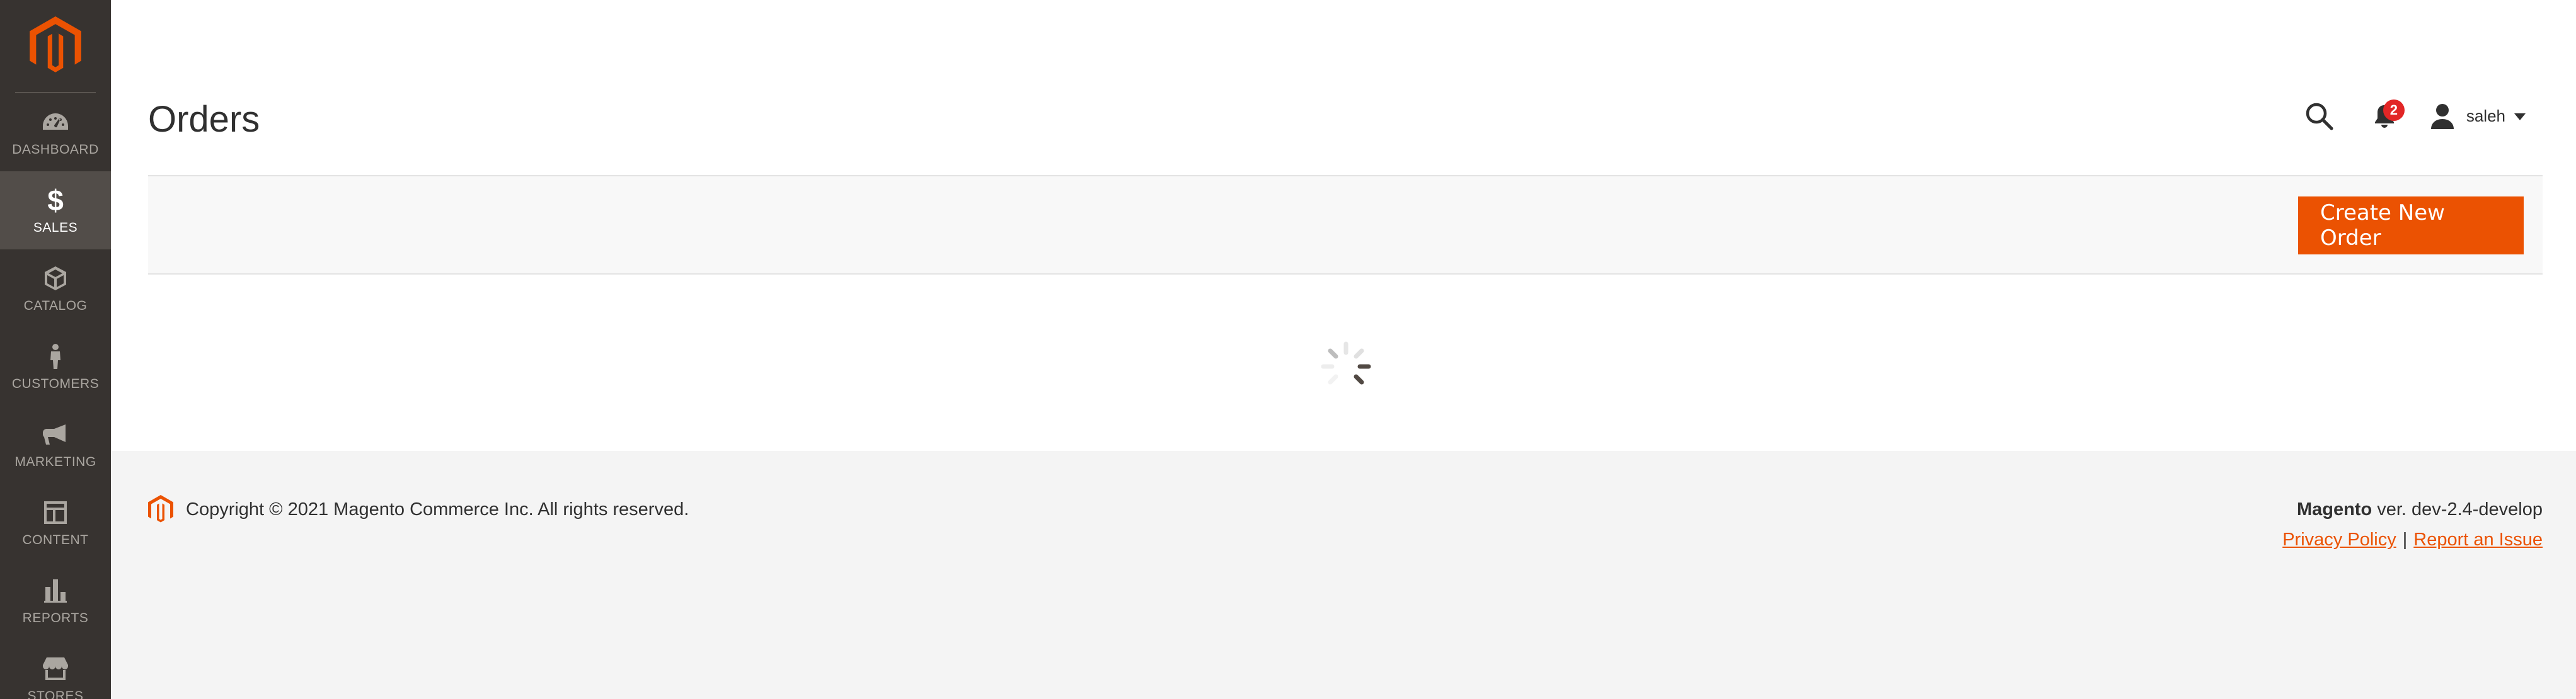 This screenshot has height=699, width=2576. Describe the element at coordinates (2412, 539) in the screenshot. I see `footer-links: Privacy Policy | Report an Issue` at that location.